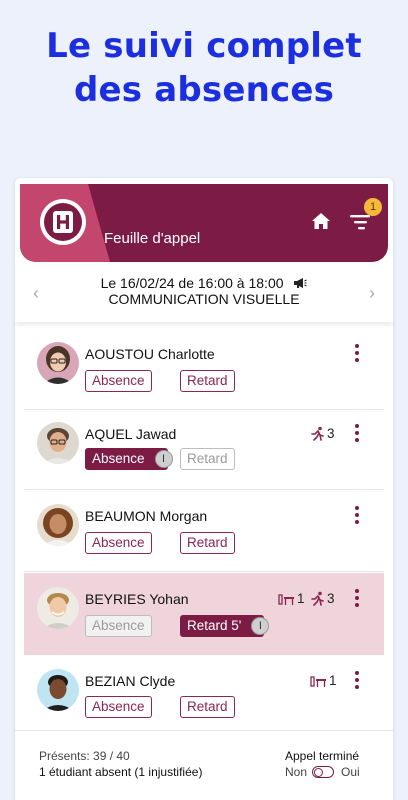  Describe the element at coordinates (204, 90) in the screenshot. I see `promo-line-2: des absences` at that location.